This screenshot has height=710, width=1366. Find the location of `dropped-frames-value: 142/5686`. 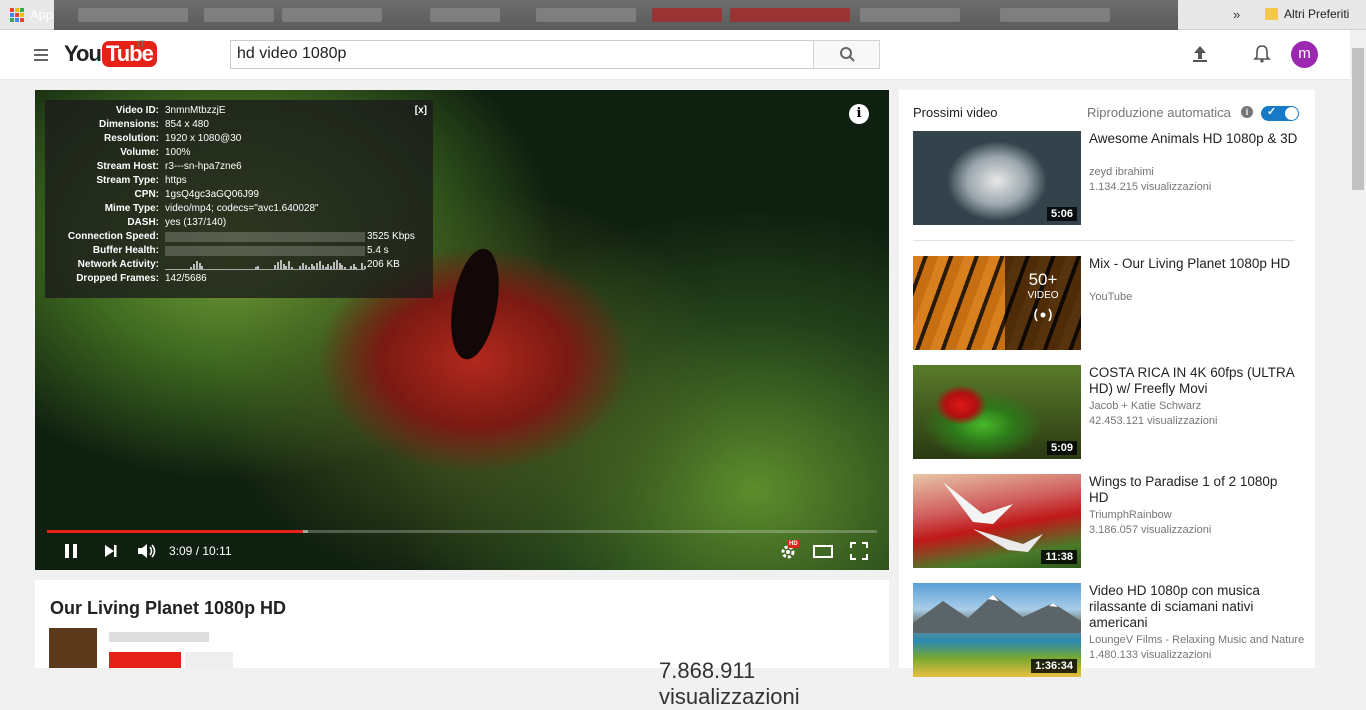

dropped-frames-value: 142/5686 is located at coordinates (186, 278).